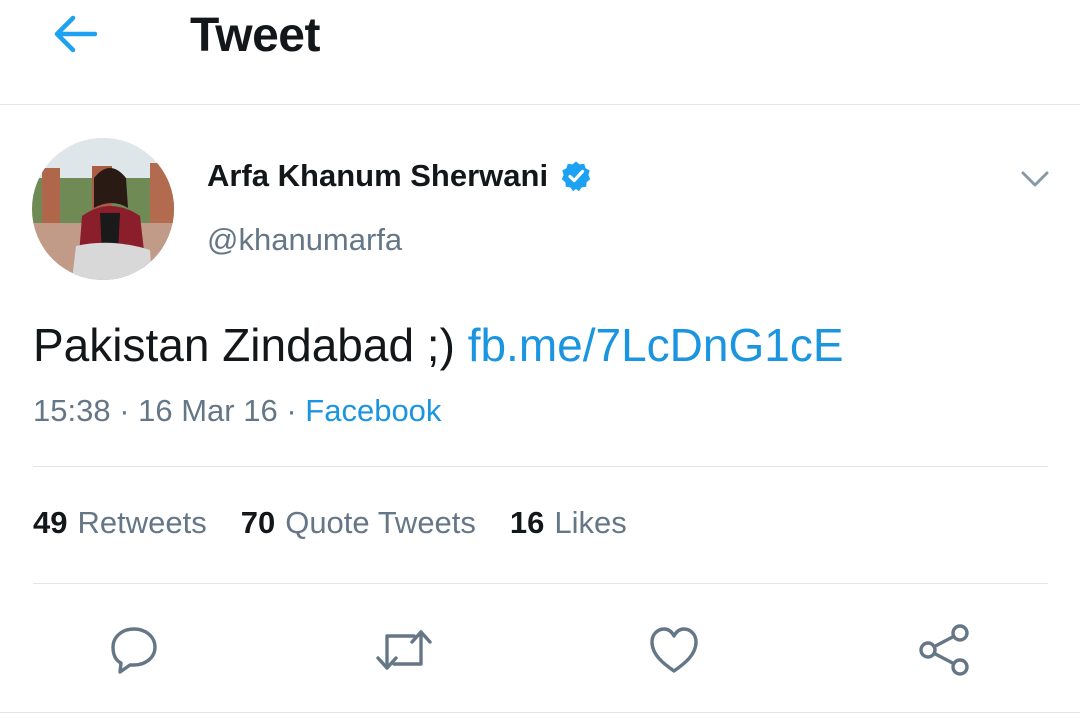  Describe the element at coordinates (590, 522) in the screenshot. I see `likes-label: Likes` at that location.